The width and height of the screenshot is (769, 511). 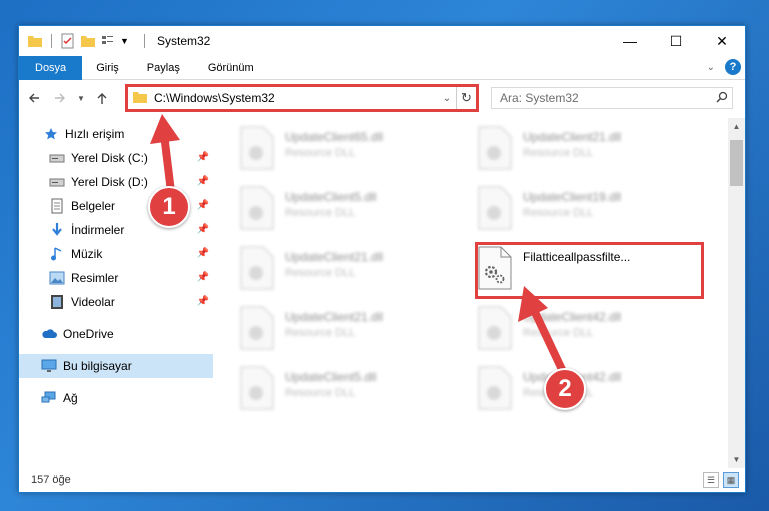 What do you see at coordinates (34, 98) in the screenshot?
I see `back-button` at bounding box center [34, 98].